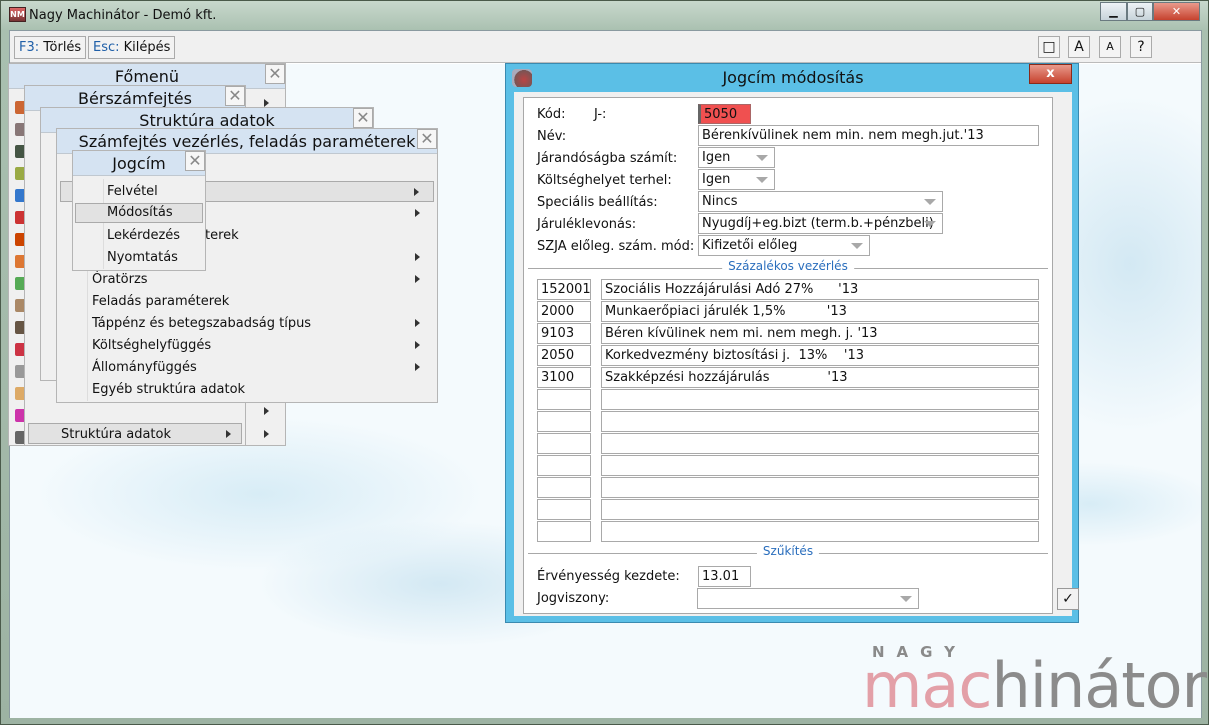 Image resolution: width=1209 pixels, height=725 pixels. What do you see at coordinates (144, 367) in the screenshot?
I see `menu-item-label: Állományfüggés` at bounding box center [144, 367].